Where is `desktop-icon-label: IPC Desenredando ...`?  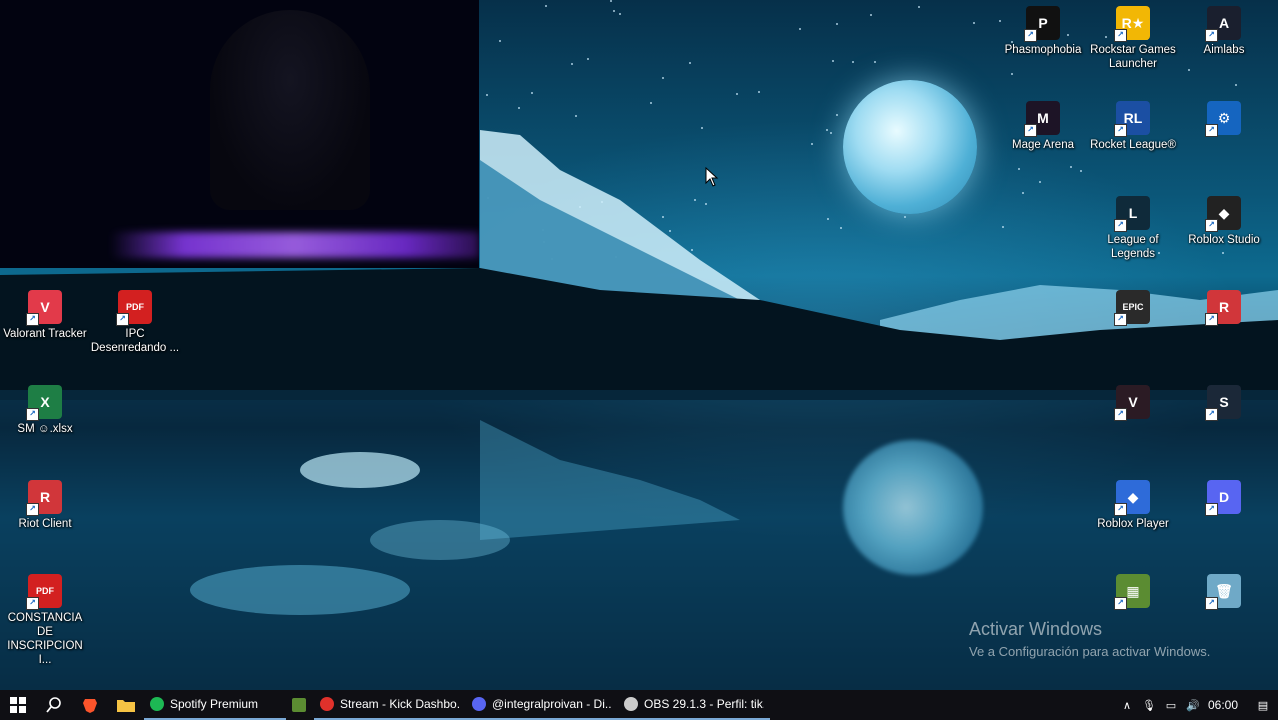 desktop-icon-label: IPC Desenredando ... is located at coordinates (135, 341).